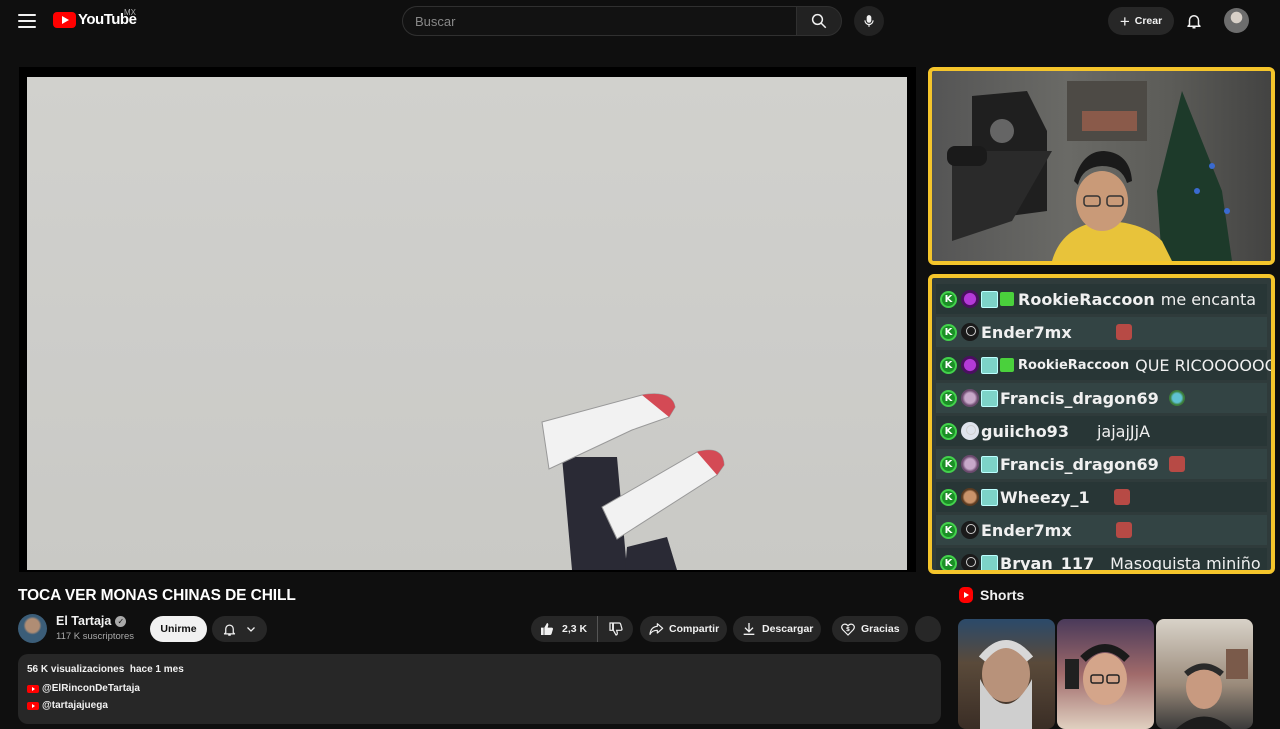  What do you see at coordinates (76, 669) in the screenshot?
I see `view-count: 56 K visualizaciones` at bounding box center [76, 669].